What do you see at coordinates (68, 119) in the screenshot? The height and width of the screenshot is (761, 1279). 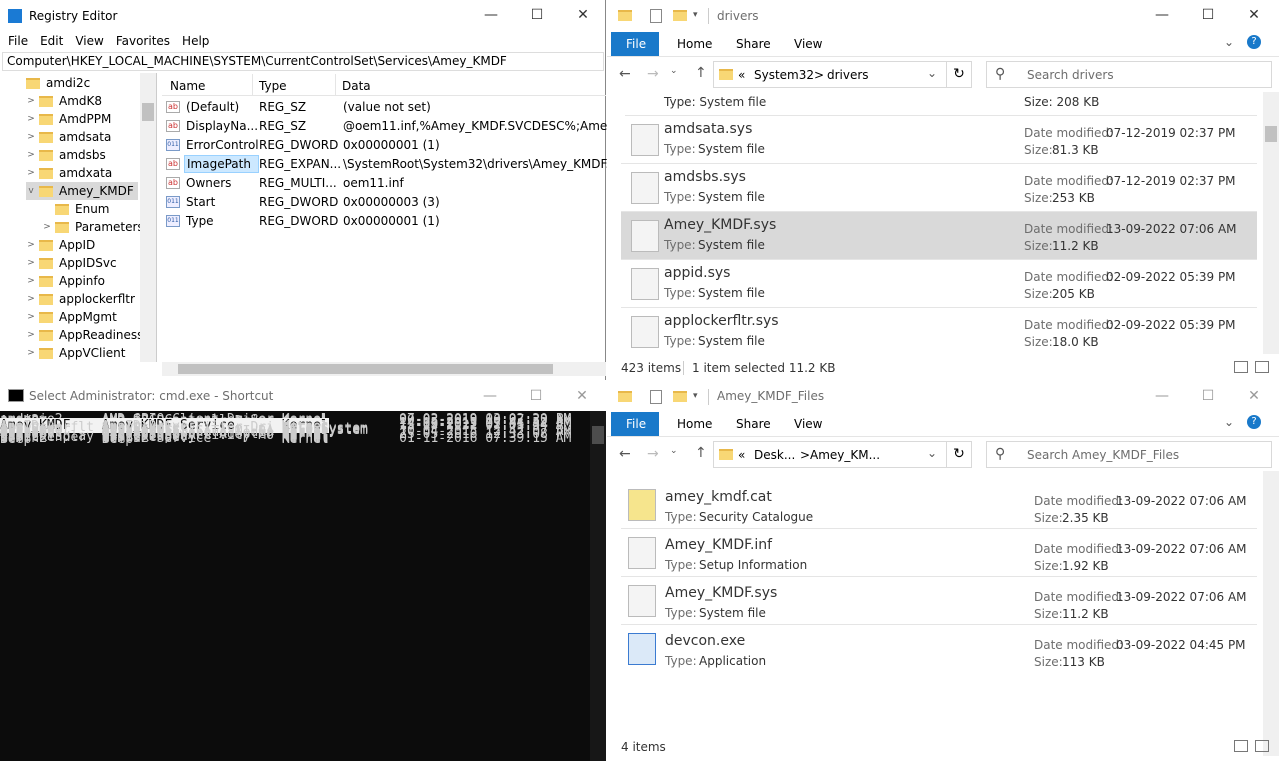 I see `tree-item: > AmdPPM` at bounding box center [68, 119].